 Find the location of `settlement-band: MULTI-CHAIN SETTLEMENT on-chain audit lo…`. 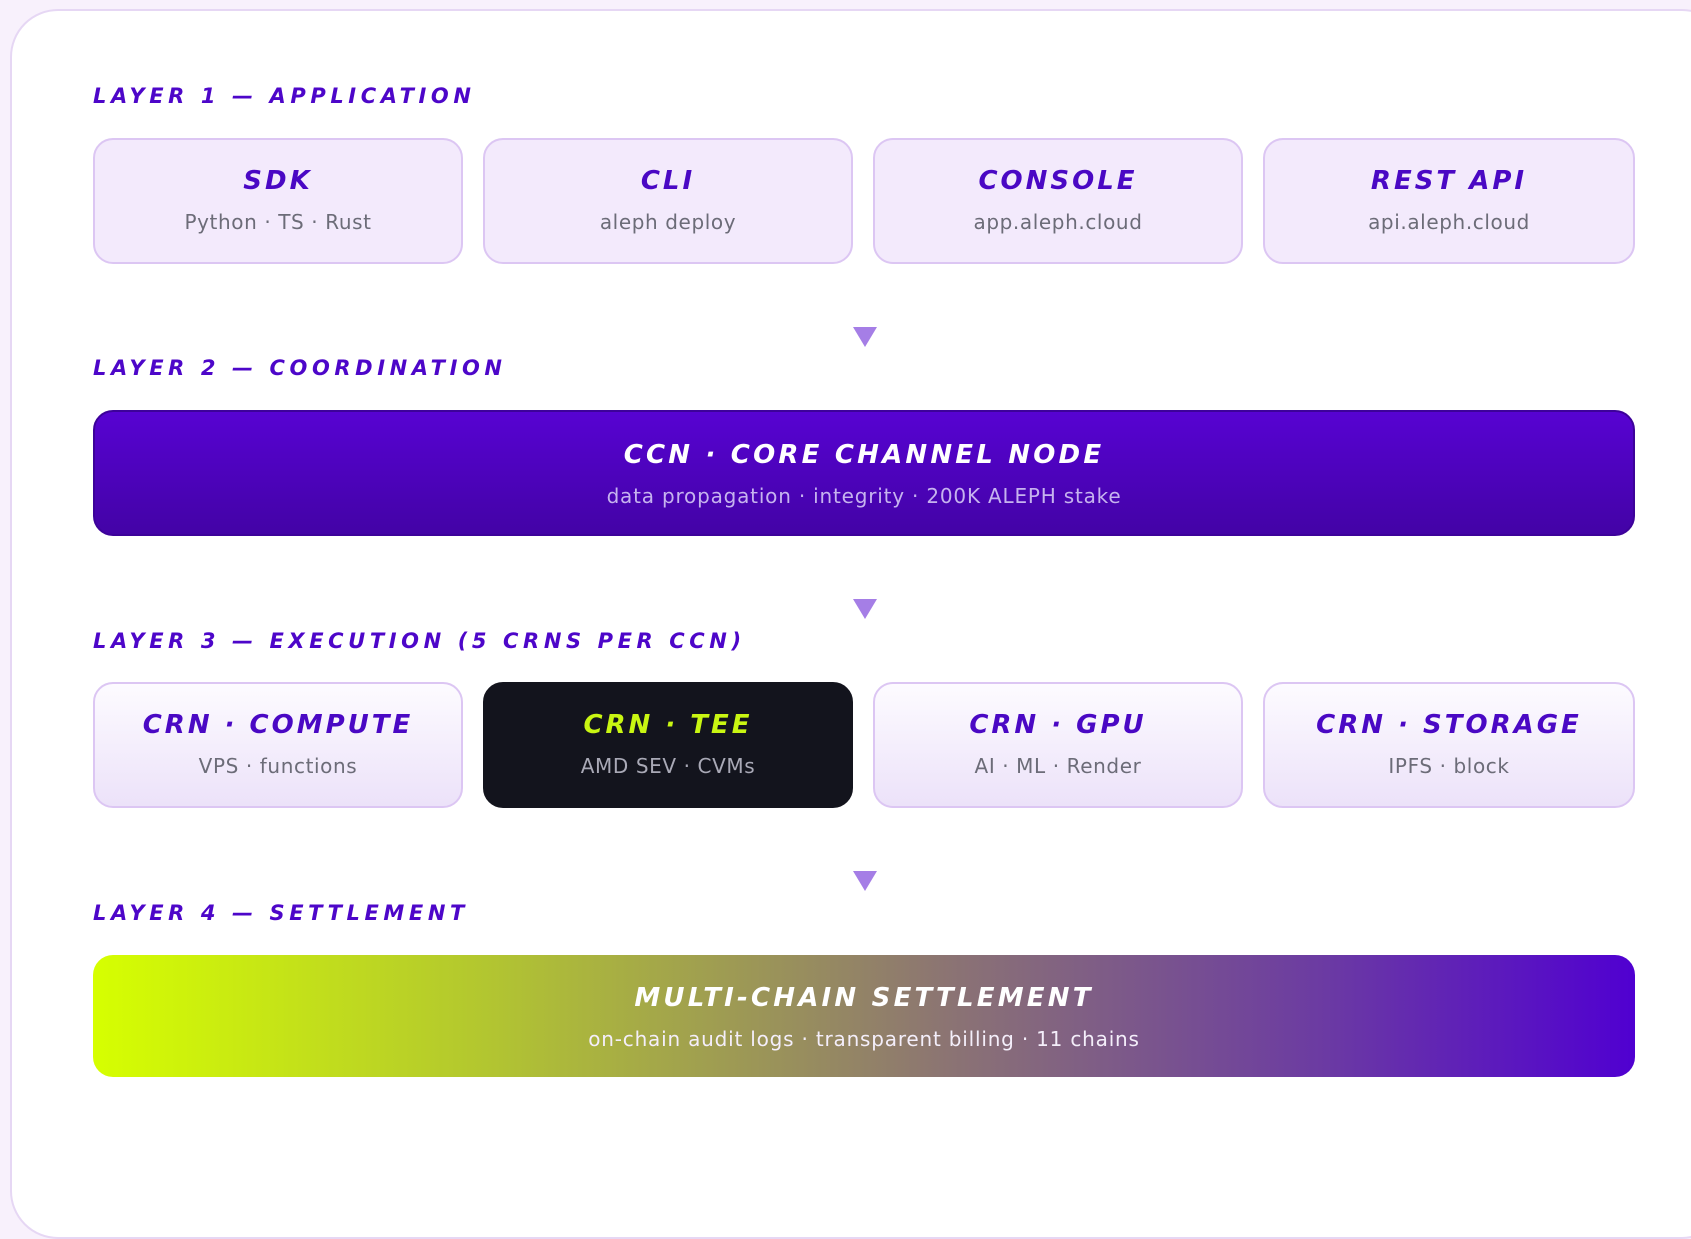

settlement-band: MULTI-CHAIN SETTLEMENT on-chain audit lo… is located at coordinates (864, 1016).